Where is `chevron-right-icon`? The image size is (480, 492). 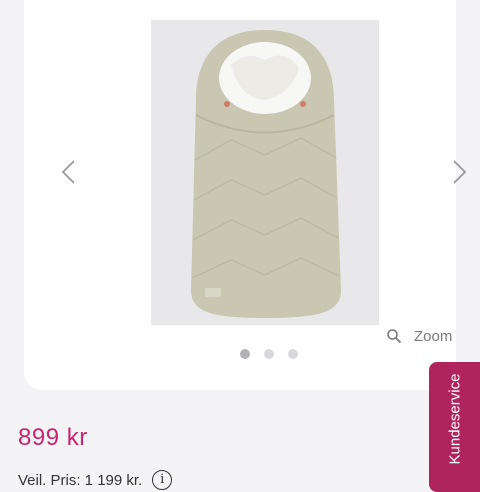
chevron-right-icon is located at coordinates (460, 172).